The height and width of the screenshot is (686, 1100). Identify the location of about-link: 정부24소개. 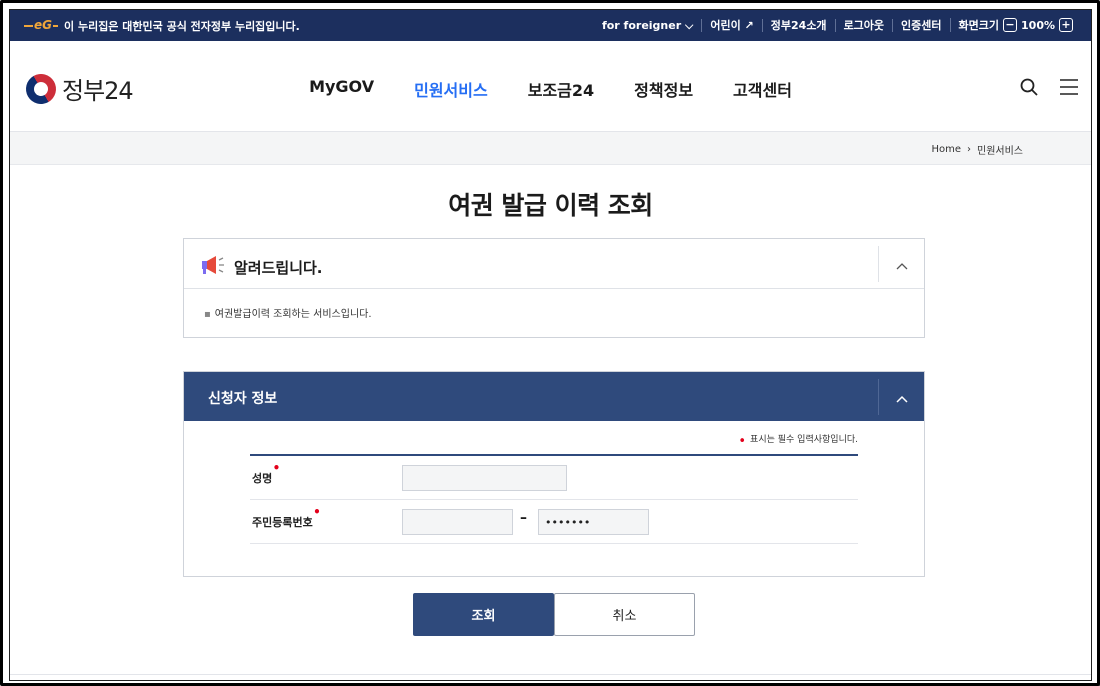
(798, 25).